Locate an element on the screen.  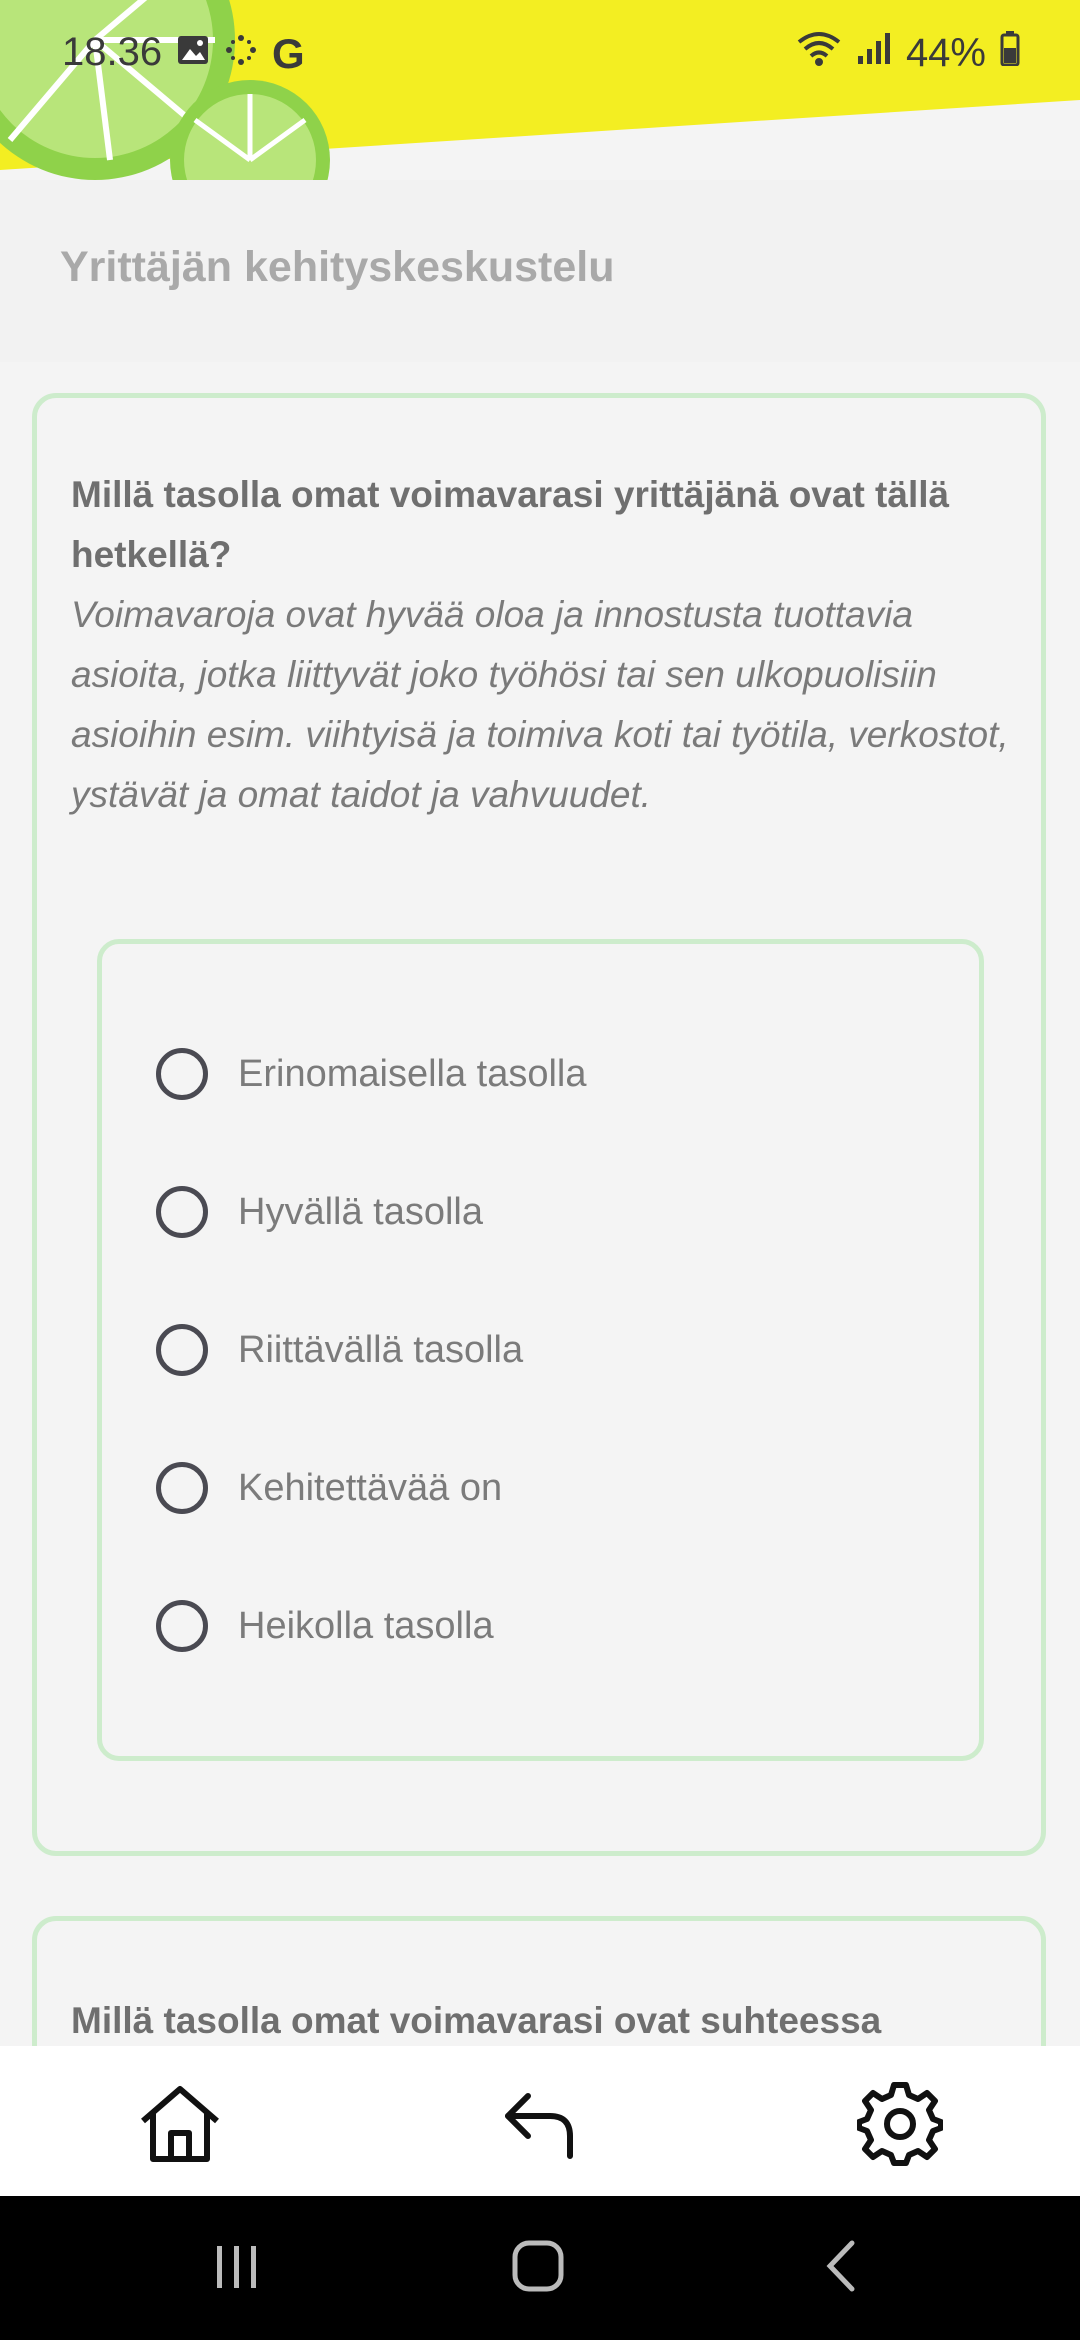
google-icon: G is located at coordinates (288, 53).